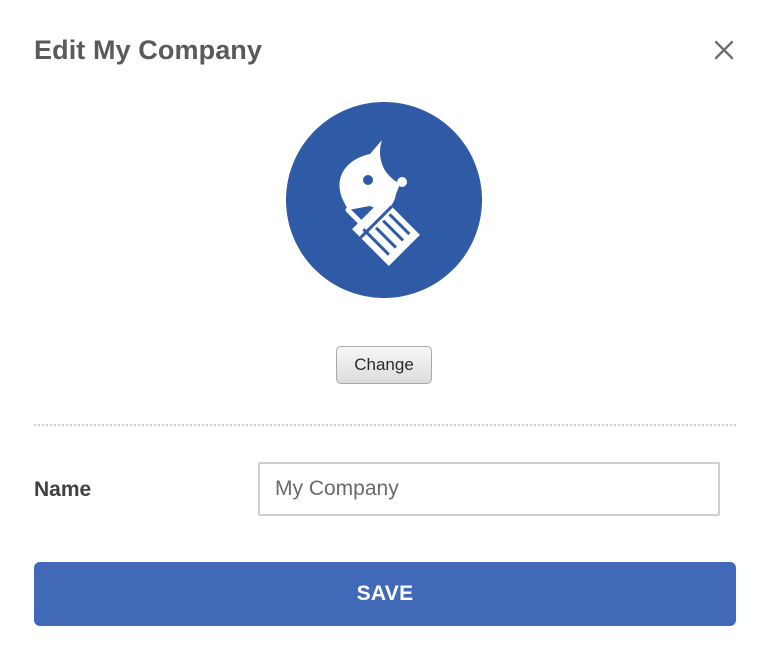  What do you see at coordinates (385, 425) in the screenshot?
I see `divider` at bounding box center [385, 425].